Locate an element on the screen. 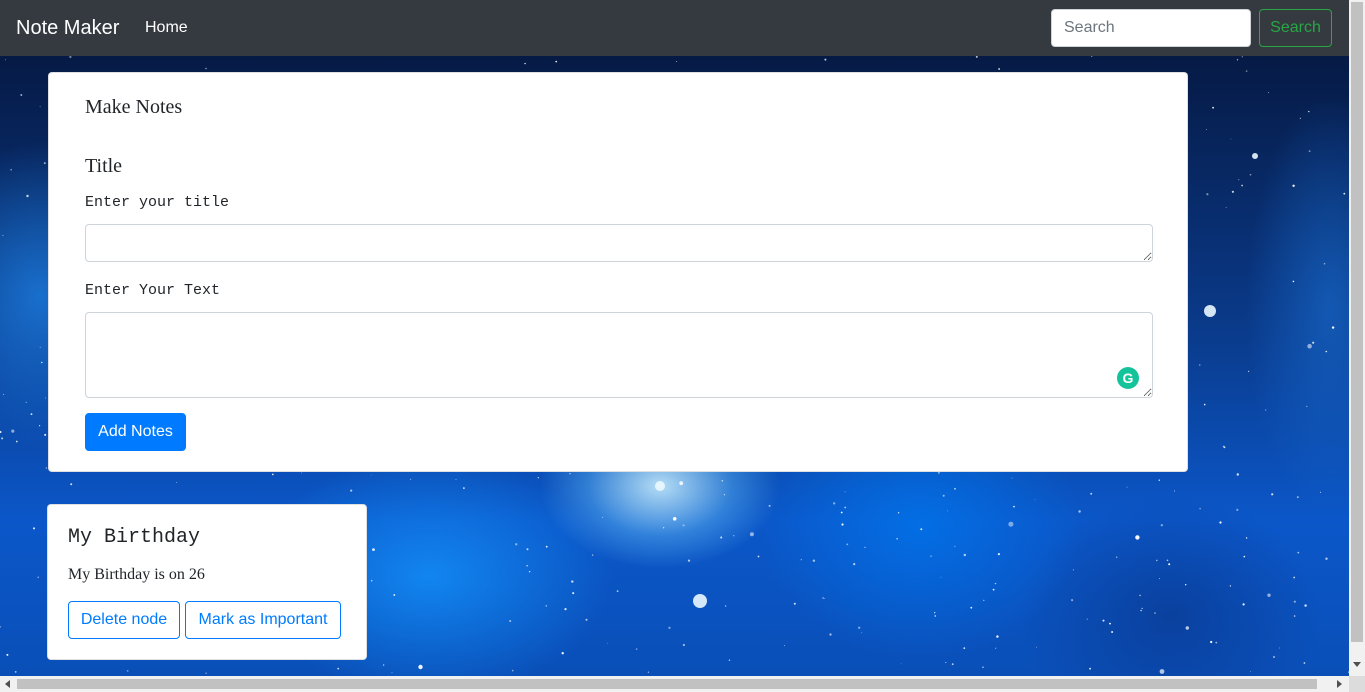 This screenshot has width=1365, height=692. title-field-label: Enter your title is located at coordinates (157, 202).